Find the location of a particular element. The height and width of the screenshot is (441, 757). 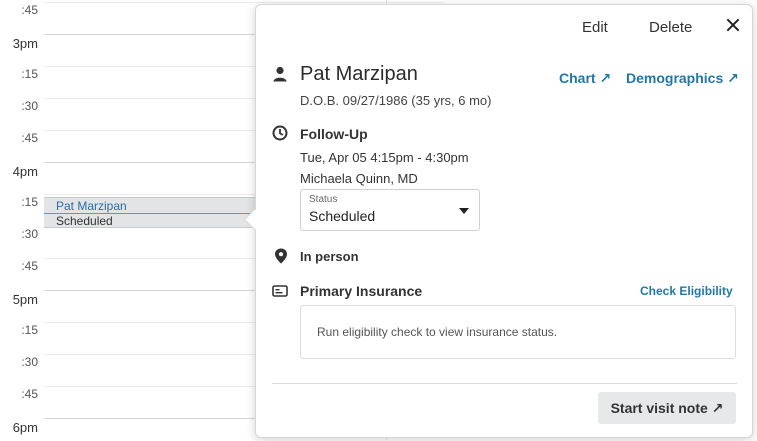

status-value: Scheduled is located at coordinates (342, 216).